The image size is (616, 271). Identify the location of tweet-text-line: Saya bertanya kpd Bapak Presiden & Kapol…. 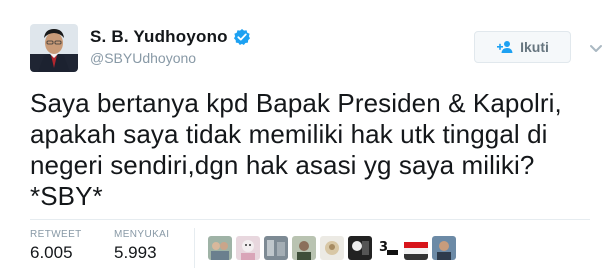
(296, 103).